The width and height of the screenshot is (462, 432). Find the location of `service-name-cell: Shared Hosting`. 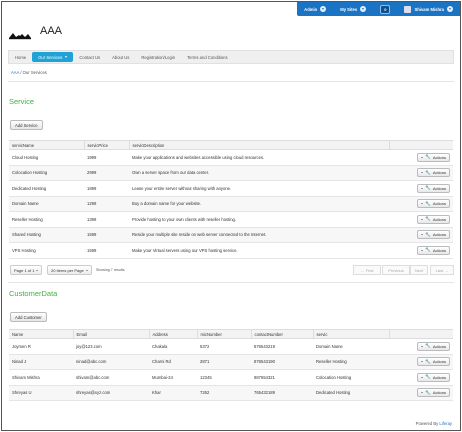

service-name-cell: Shared Hosting is located at coordinates (46, 235).